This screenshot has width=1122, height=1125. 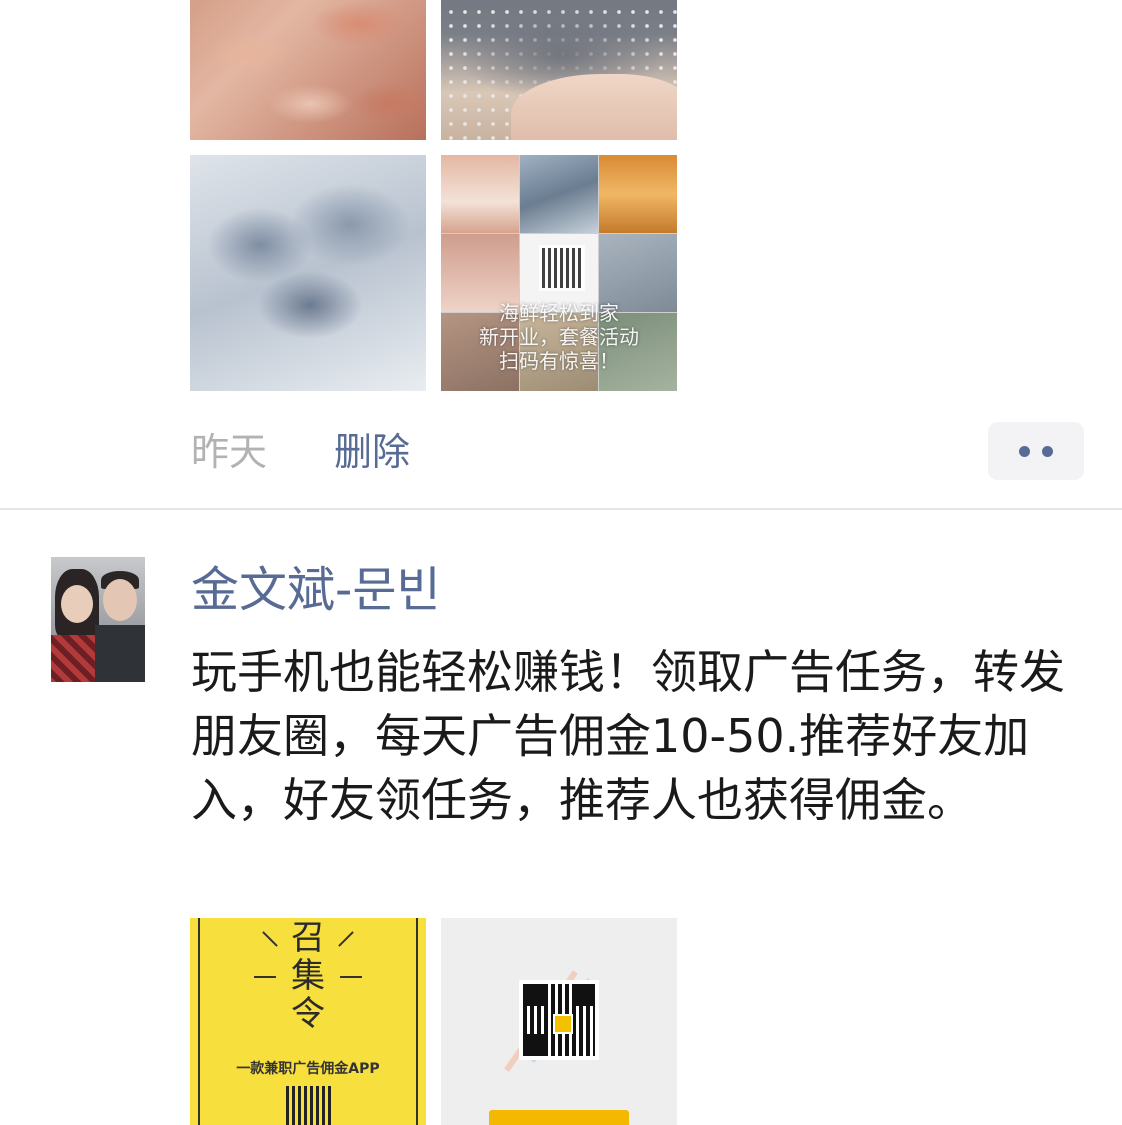 What do you see at coordinates (372, 452) in the screenshot?
I see `delete-link: 删除` at bounding box center [372, 452].